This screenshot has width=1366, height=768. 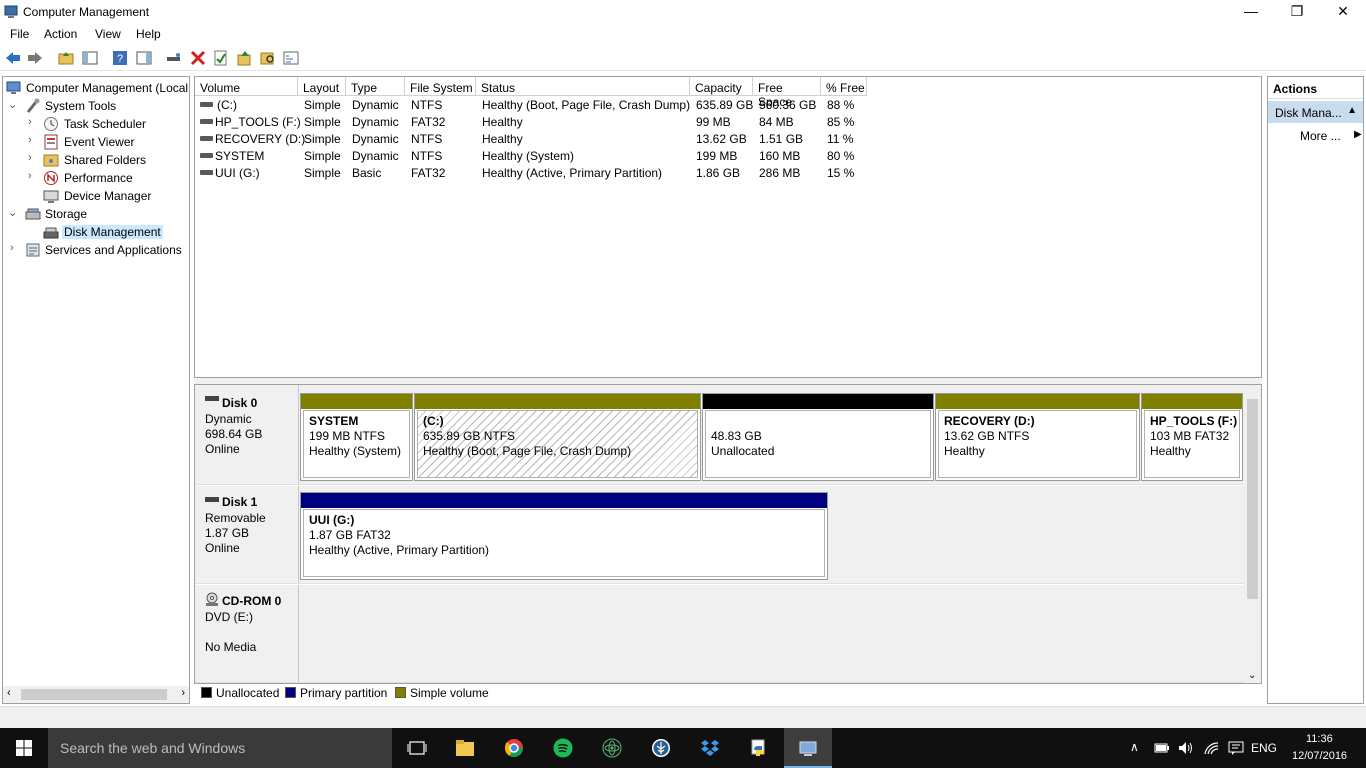 What do you see at coordinates (247, 534) in the screenshot?
I see `disk-info: Disk 1 Removable 1.87 GB Online` at bounding box center [247, 534].